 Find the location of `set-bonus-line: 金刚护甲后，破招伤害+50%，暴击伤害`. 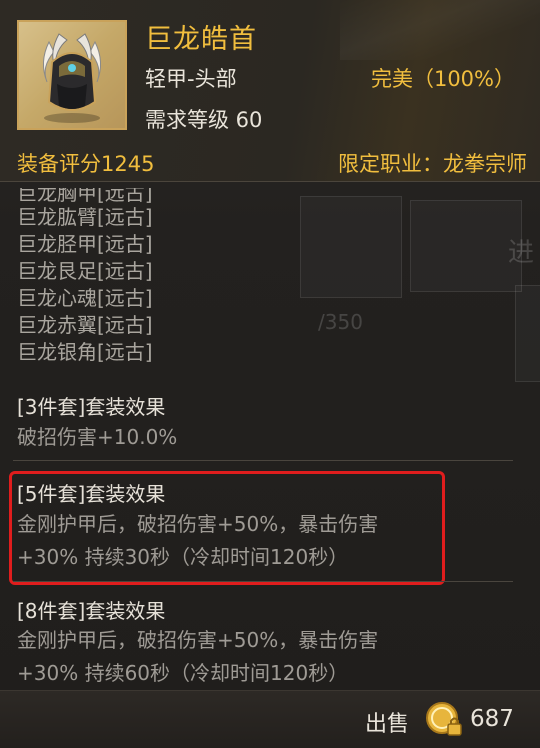

set-bonus-line: 金刚护甲后，破招伤害+50%，暴击伤害 is located at coordinates (198, 640).